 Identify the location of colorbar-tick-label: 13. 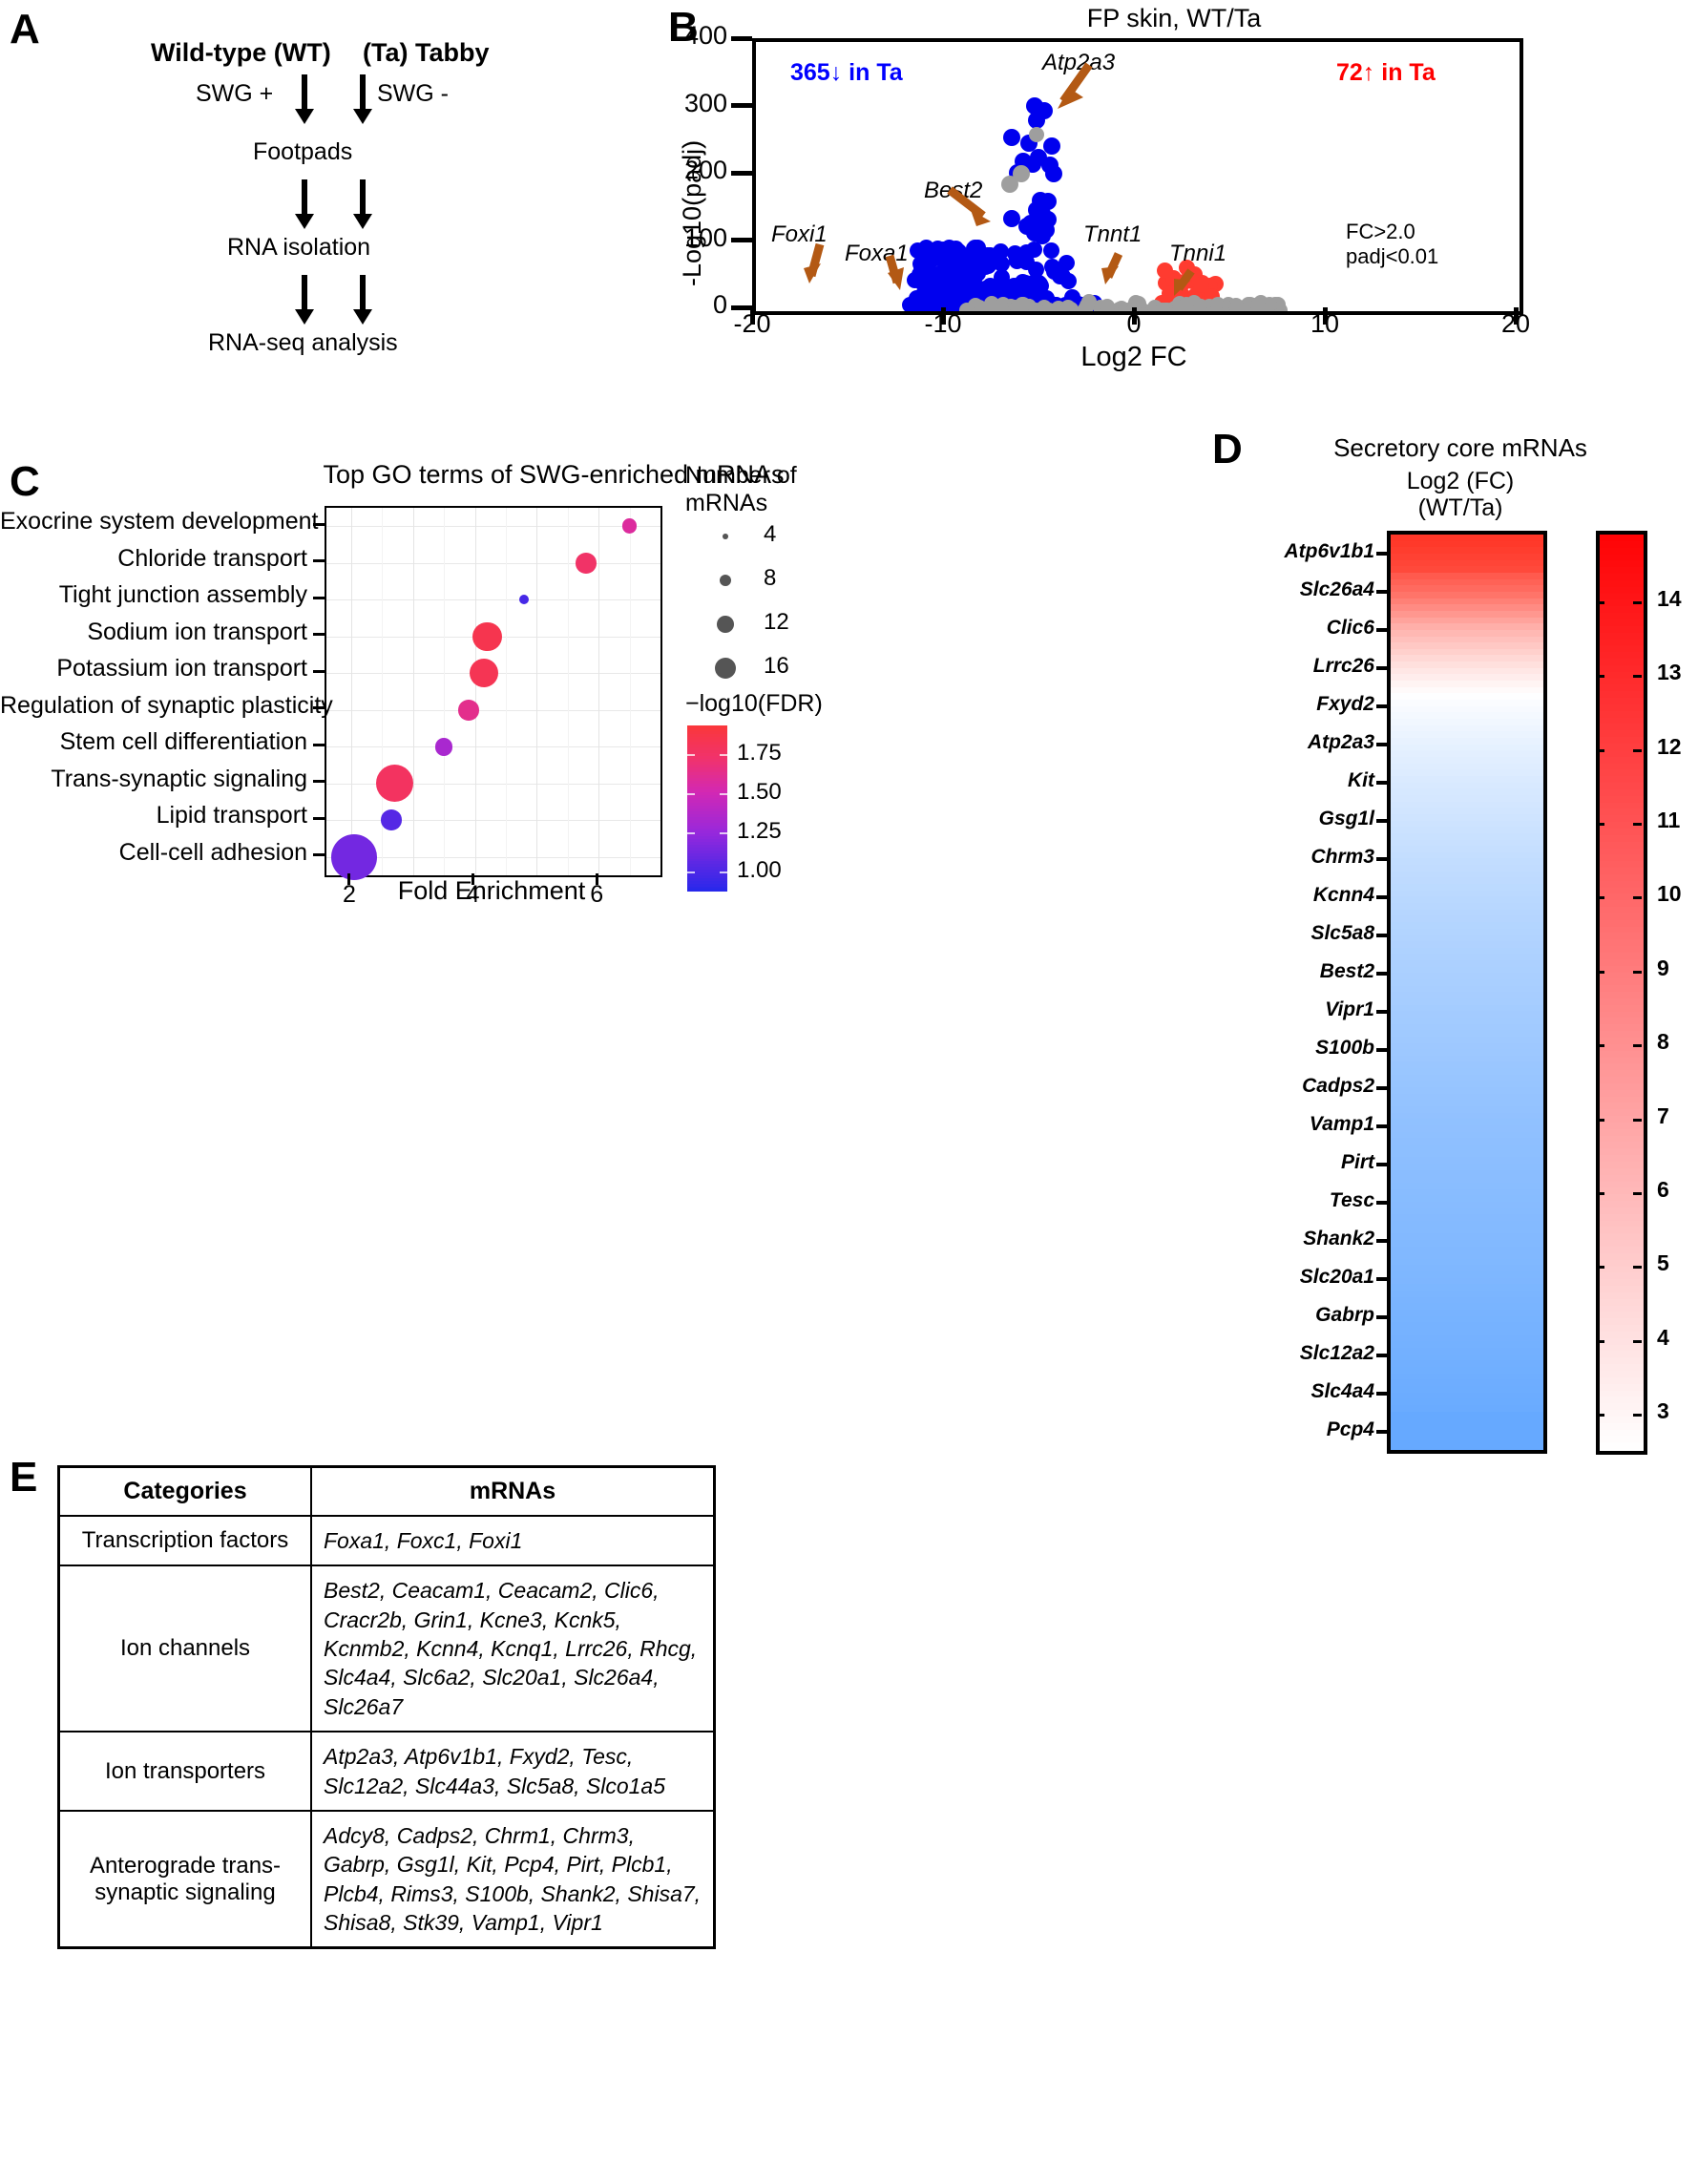
(1669, 672).